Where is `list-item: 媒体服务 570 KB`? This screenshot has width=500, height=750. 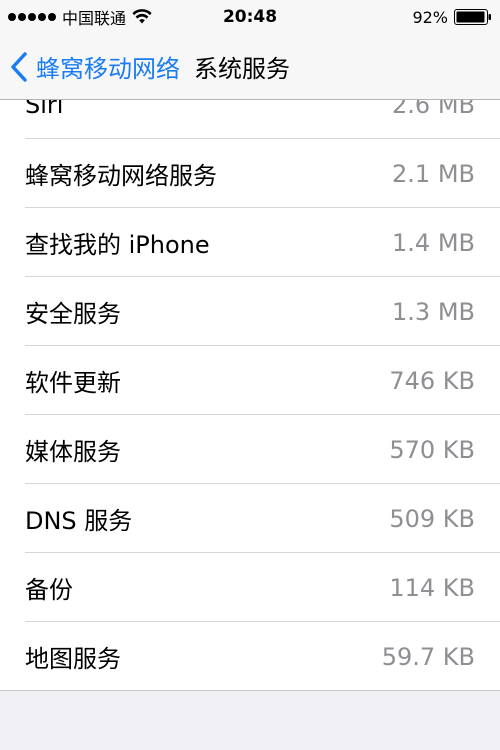
list-item: 媒体服务 570 KB is located at coordinates (250, 449).